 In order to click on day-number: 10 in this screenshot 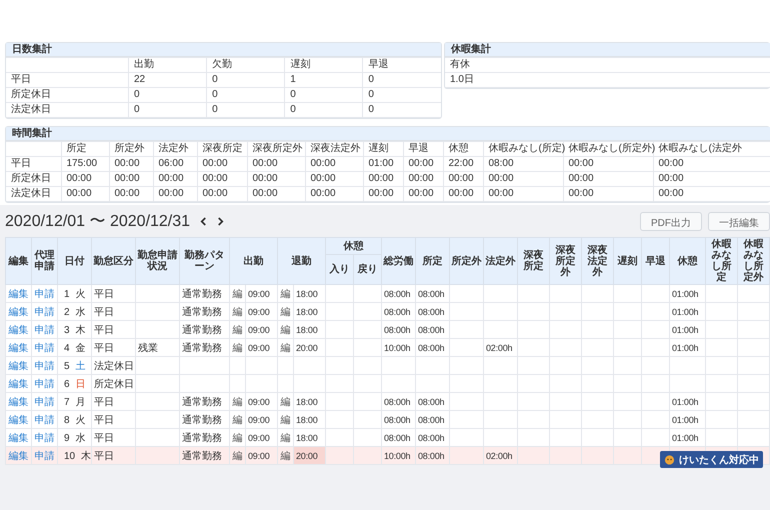, I will do `click(70, 456)`.